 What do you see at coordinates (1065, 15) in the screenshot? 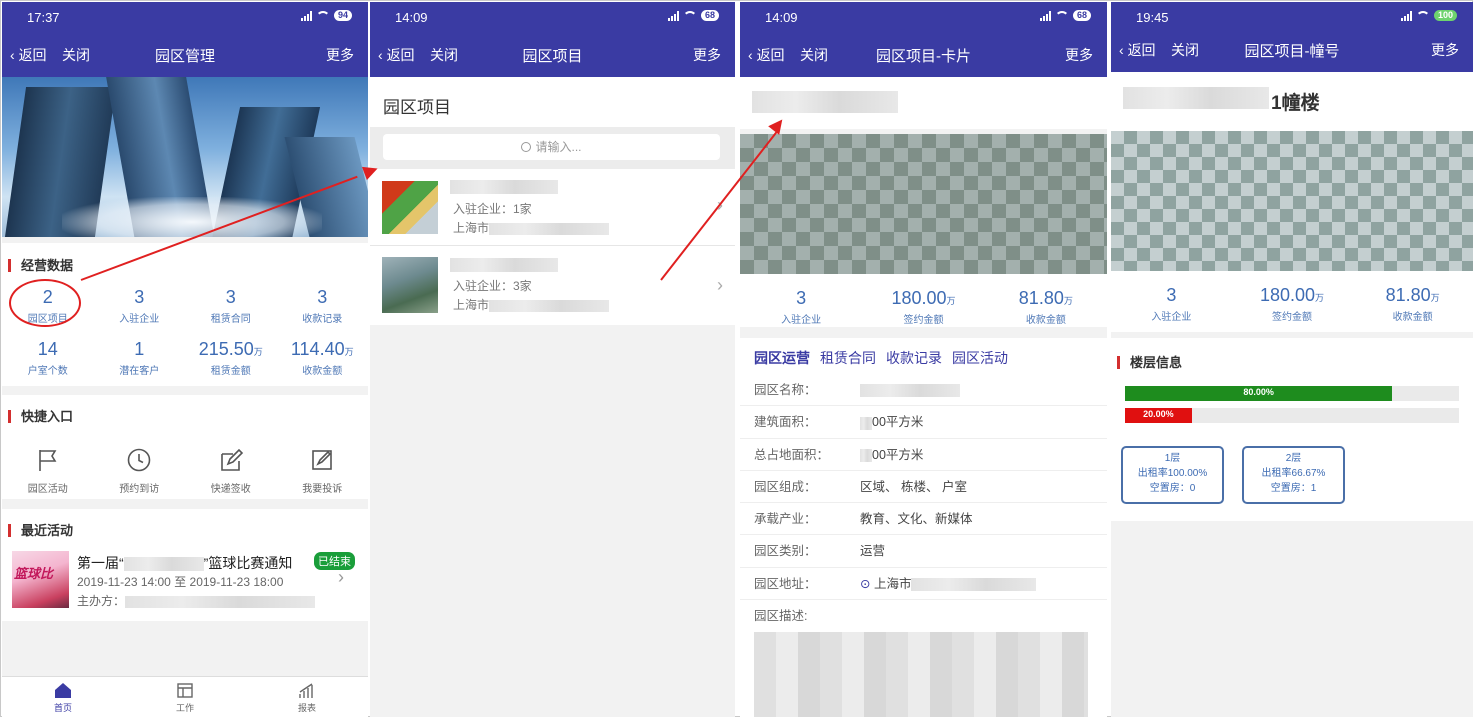
I see `status-icons: 68` at bounding box center [1065, 15].